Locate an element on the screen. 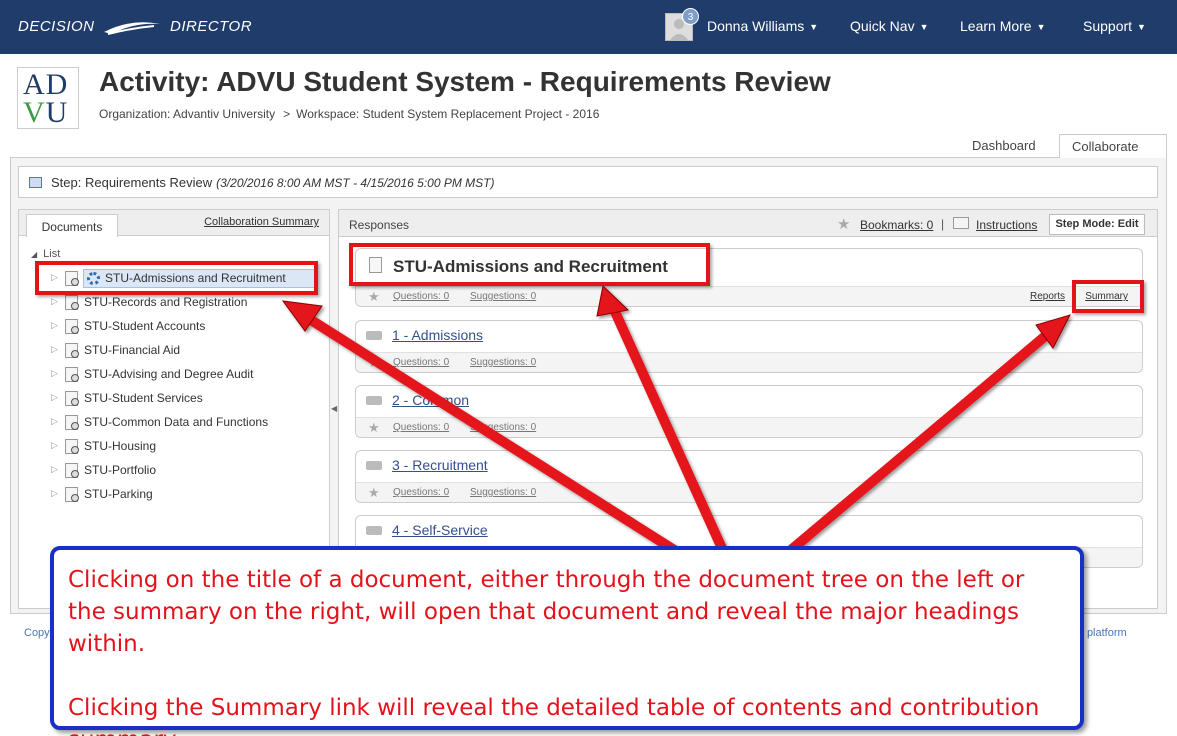  tree-root: ◢ List is located at coordinates (45, 254).